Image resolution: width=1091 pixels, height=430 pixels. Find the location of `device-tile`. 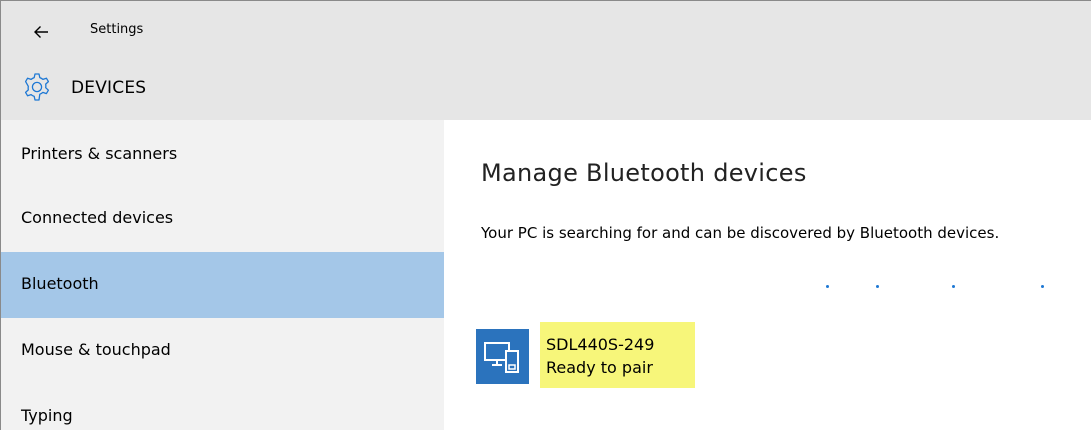

device-tile is located at coordinates (502, 356).